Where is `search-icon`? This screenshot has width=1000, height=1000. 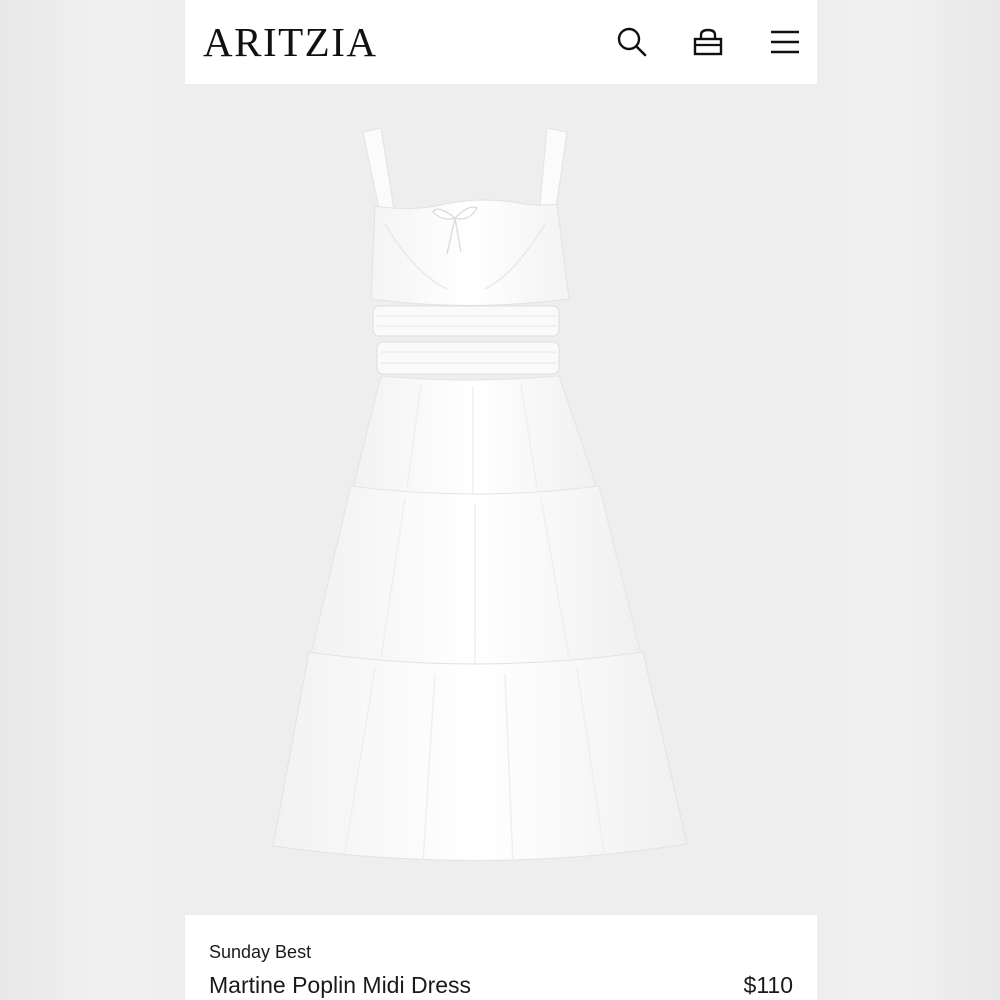
search-icon is located at coordinates (632, 42).